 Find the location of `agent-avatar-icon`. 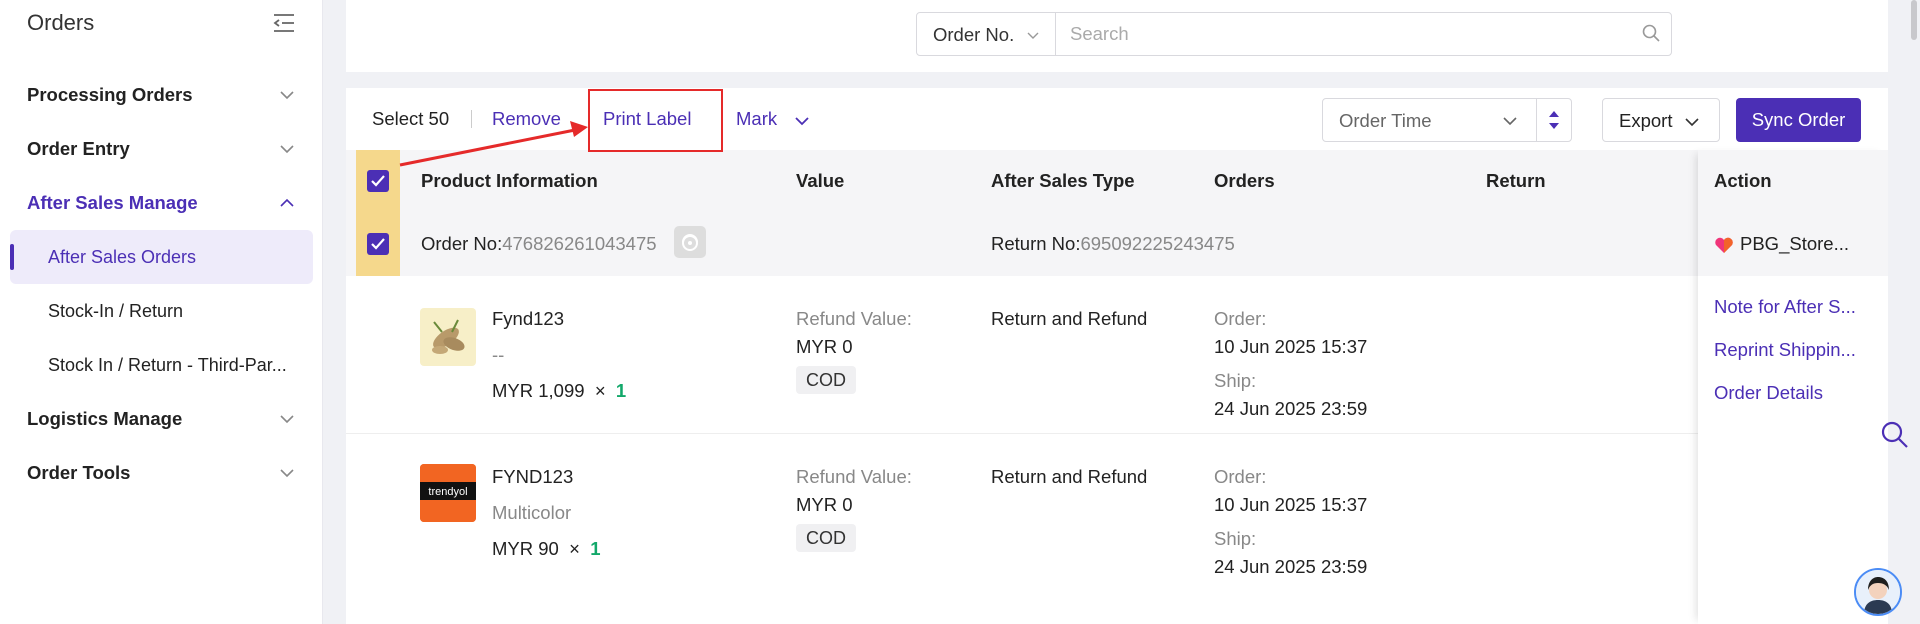

agent-avatar-icon is located at coordinates (1878, 592).